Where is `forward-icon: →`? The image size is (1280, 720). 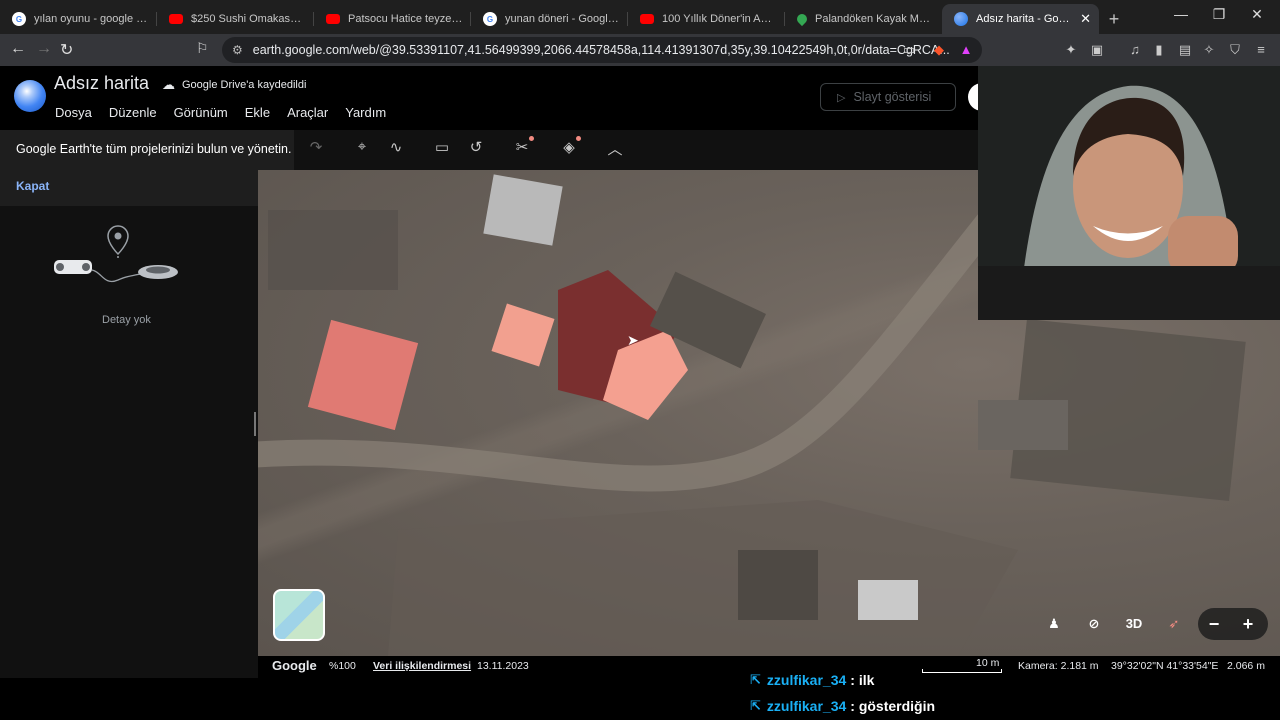
forward-icon: → is located at coordinates (44, 49).